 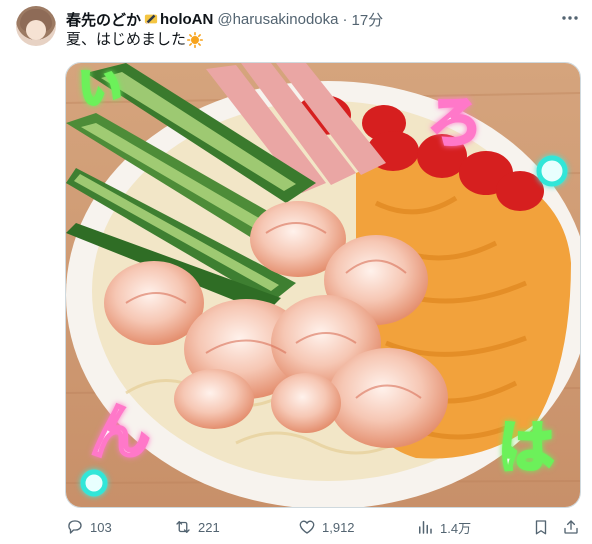 I want to click on avatar, so click(x=36, y=26).